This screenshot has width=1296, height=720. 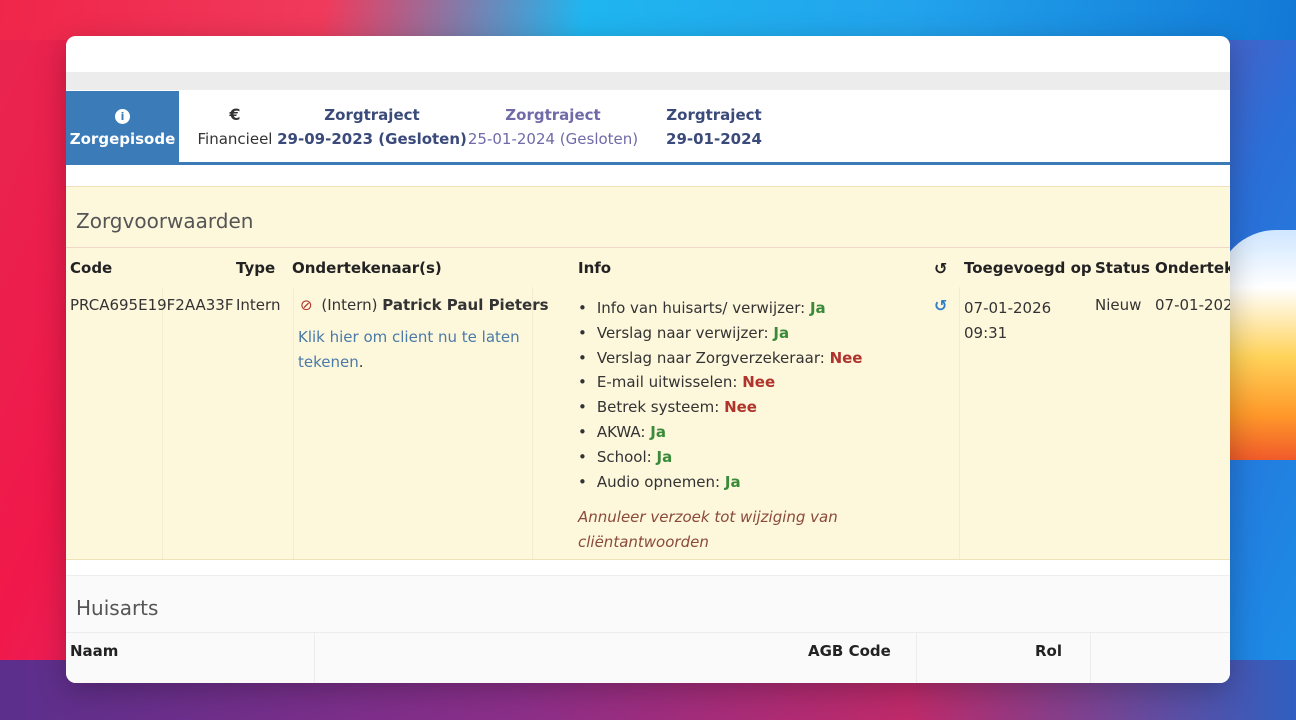 I want to click on huisarts-section: Huisarts Naam AGB Code Rol, so click(x=648, y=629).